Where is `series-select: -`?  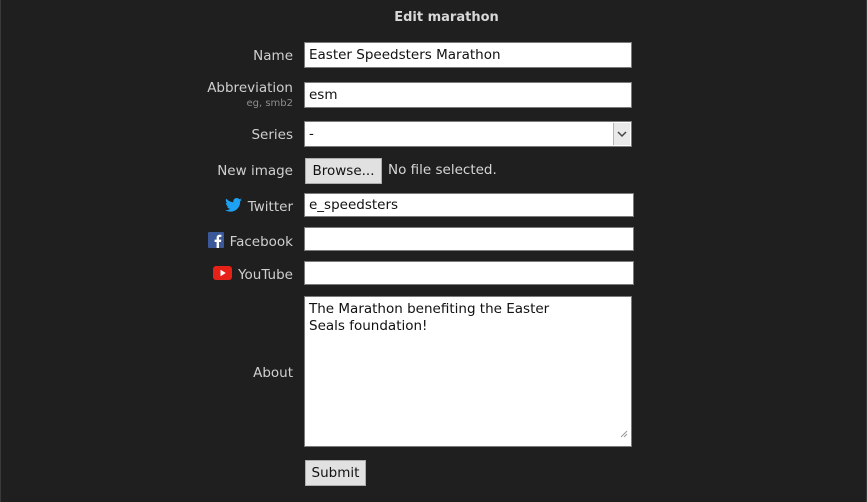
series-select: - is located at coordinates (468, 134).